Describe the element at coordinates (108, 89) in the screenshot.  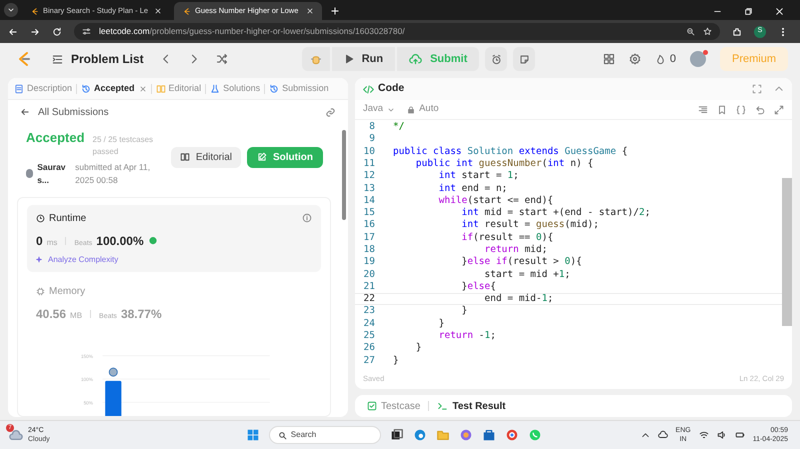
I see `panel-tab: Accepted` at that location.